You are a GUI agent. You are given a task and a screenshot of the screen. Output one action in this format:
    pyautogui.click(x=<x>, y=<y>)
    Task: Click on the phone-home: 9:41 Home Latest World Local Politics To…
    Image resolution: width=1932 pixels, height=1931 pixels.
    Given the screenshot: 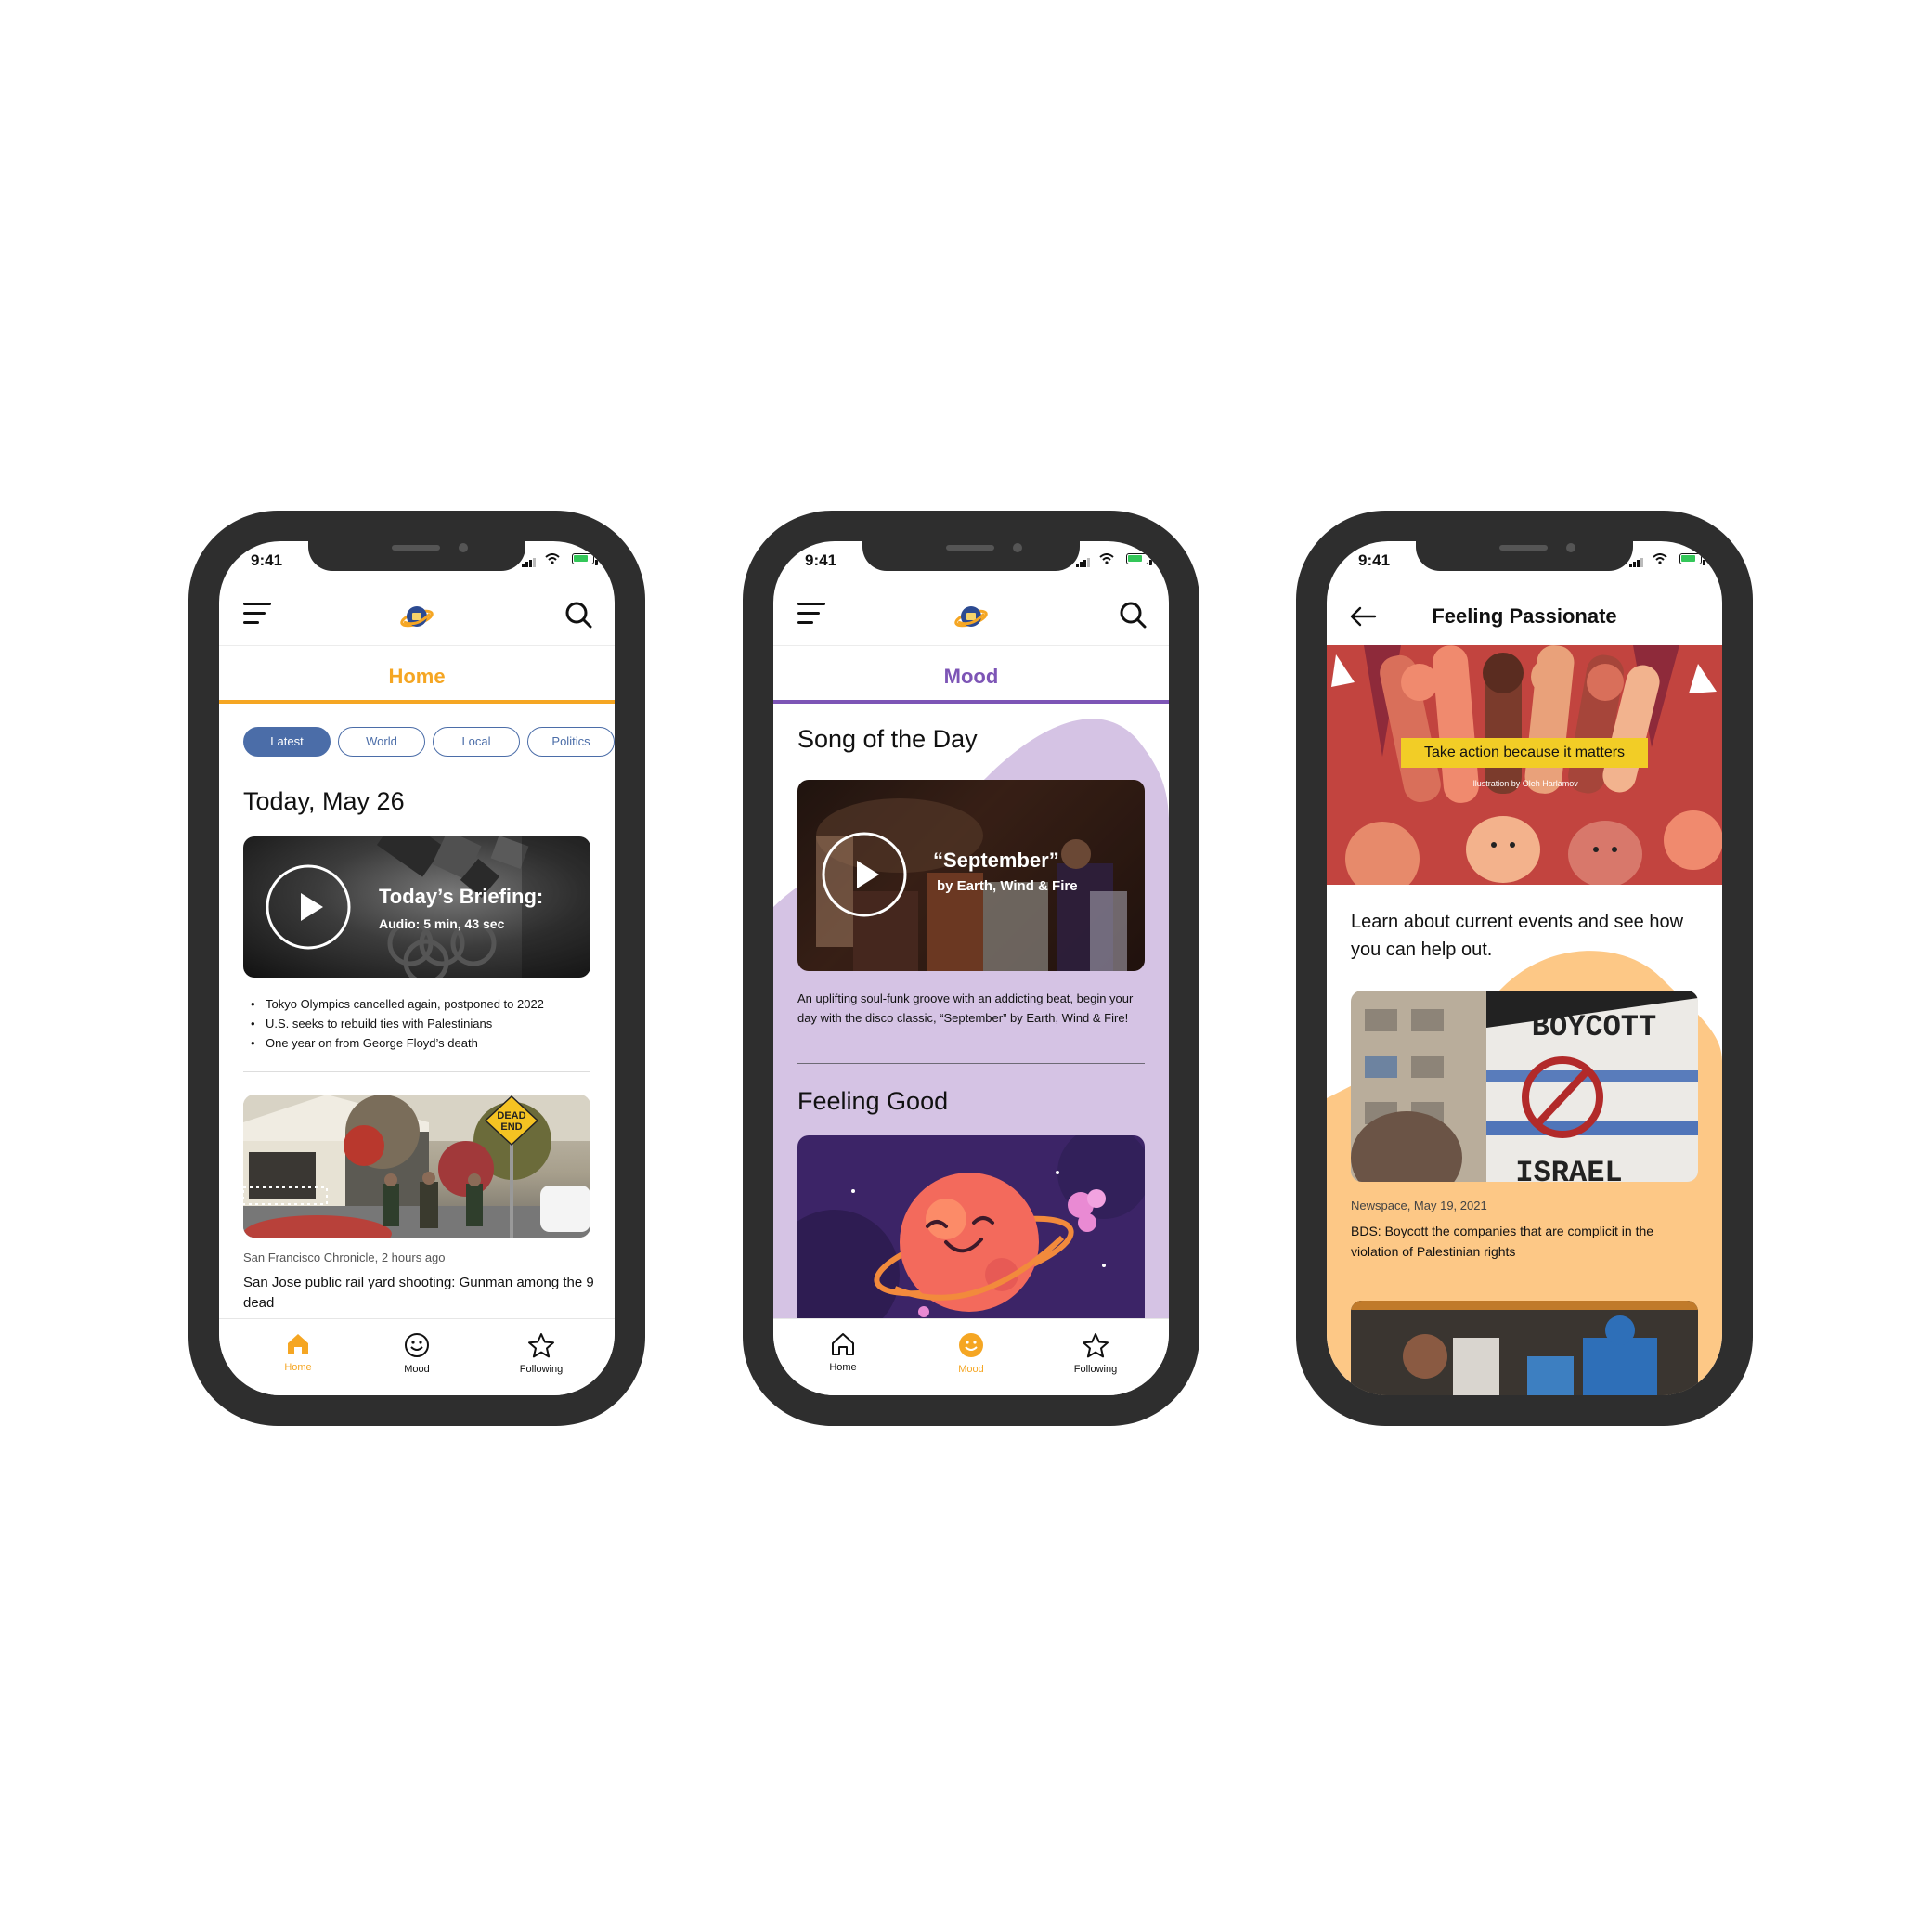 What is the action you would take?
    pyautogui.click(x=416, y=968)
    